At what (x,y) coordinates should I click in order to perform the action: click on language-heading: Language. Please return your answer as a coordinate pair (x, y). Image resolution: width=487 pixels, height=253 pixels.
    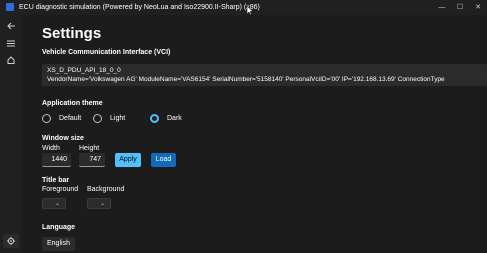
    Looking at the image, I should click on (59, 227).